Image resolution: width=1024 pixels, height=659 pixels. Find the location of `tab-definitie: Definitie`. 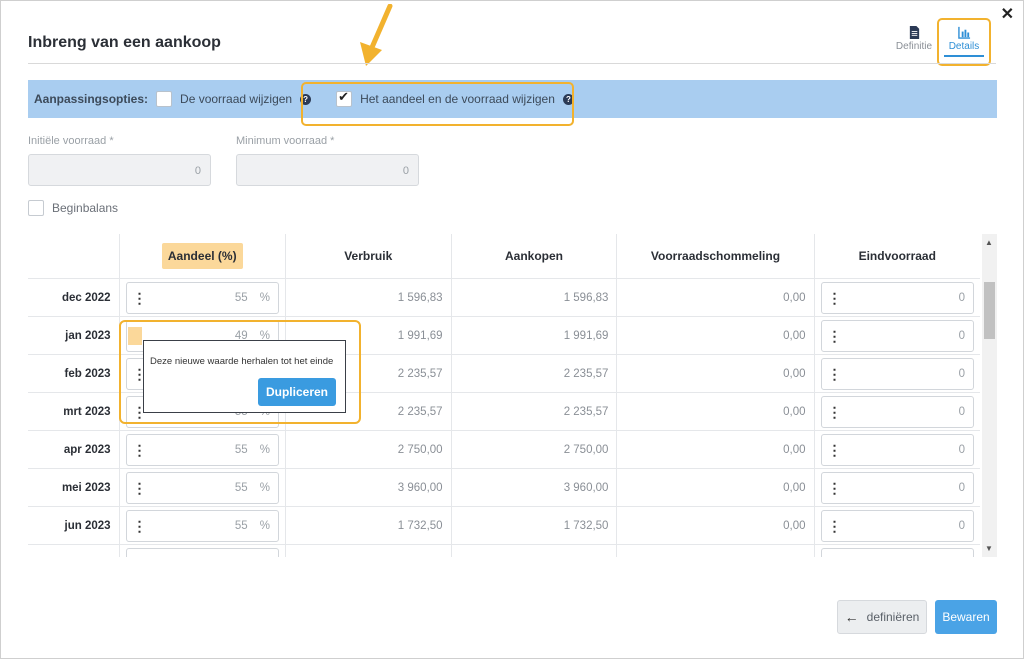

tab-definitie: Definitie is located at coordinates (914, 41).